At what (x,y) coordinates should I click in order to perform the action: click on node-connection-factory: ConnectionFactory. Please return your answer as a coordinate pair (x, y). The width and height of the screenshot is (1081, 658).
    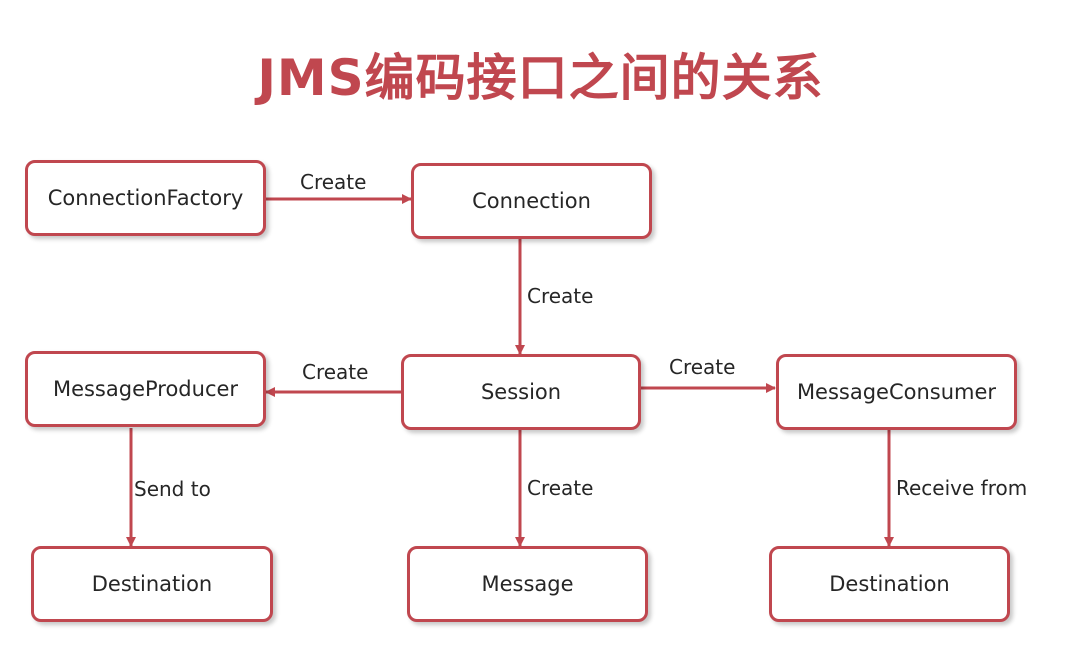
    Looking at the image, I should click on (145, 198).